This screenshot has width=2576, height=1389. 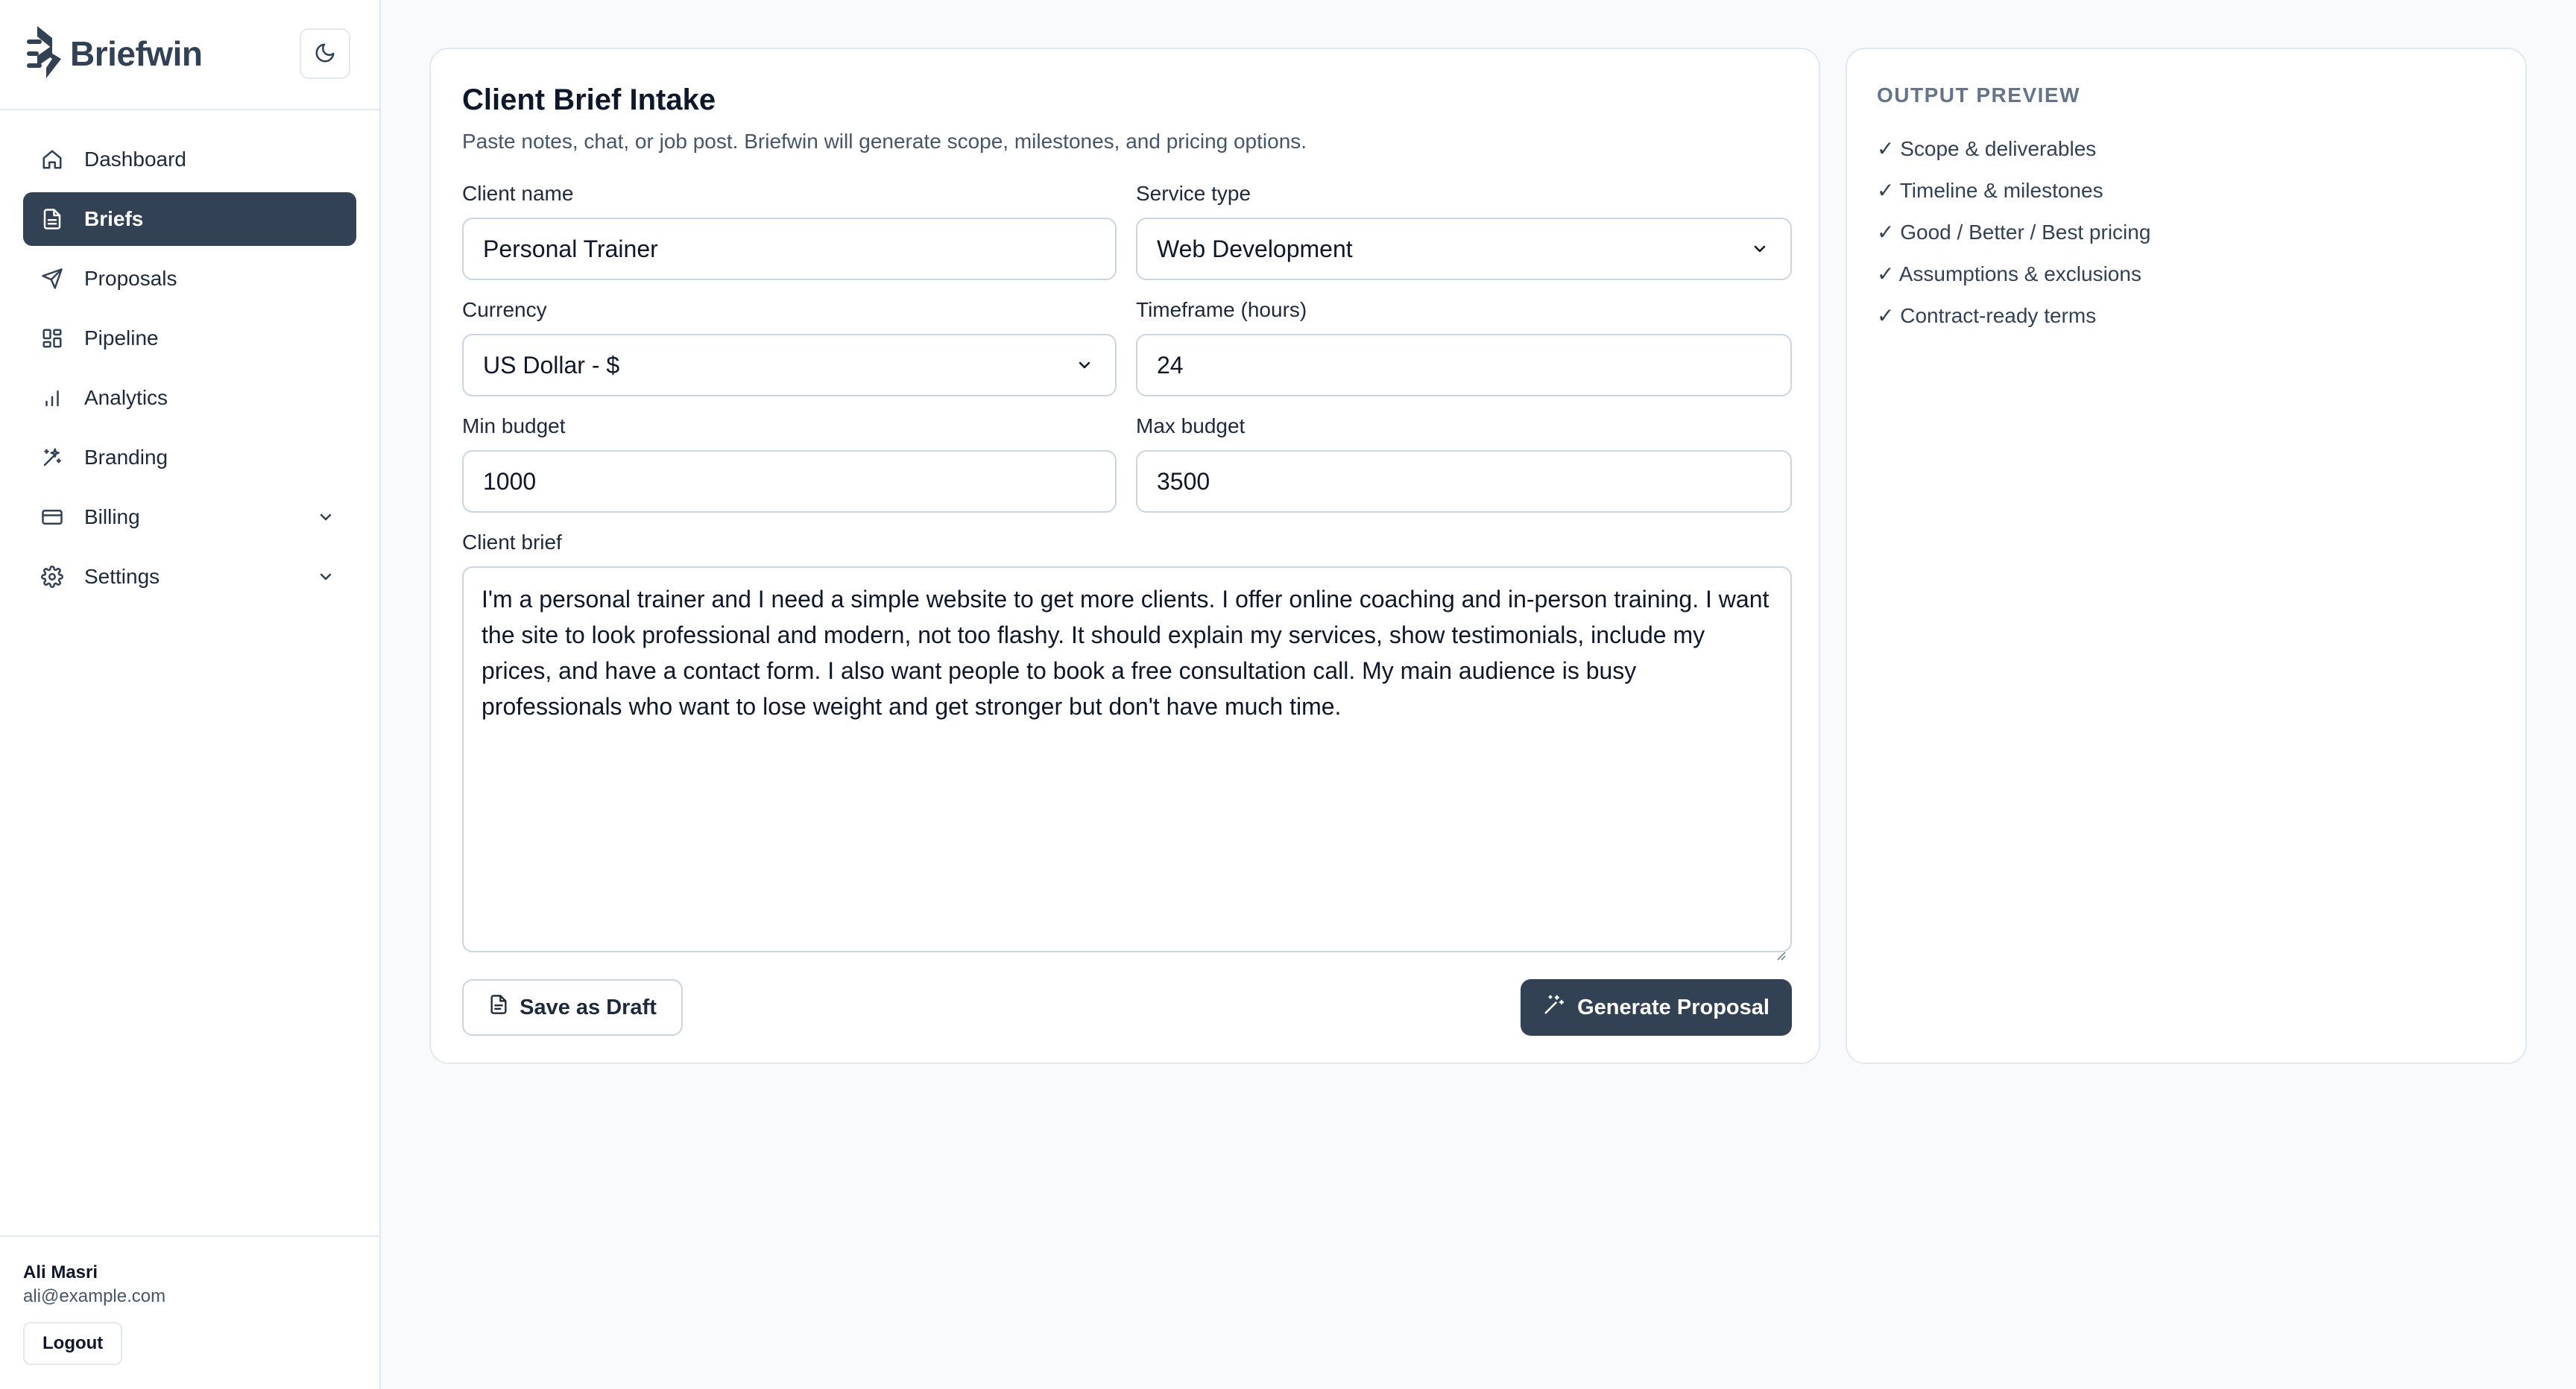 What do you see at coordinates (1193, 193) in the screenshot?
I see `service-type-label: Service type` at bounding box center [1193, 193].